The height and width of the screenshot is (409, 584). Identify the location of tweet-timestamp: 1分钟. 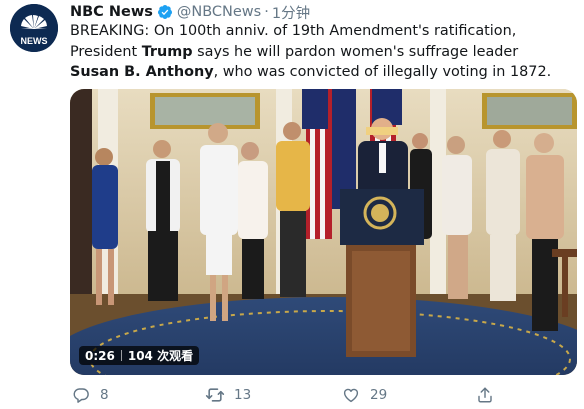
(291, 12).